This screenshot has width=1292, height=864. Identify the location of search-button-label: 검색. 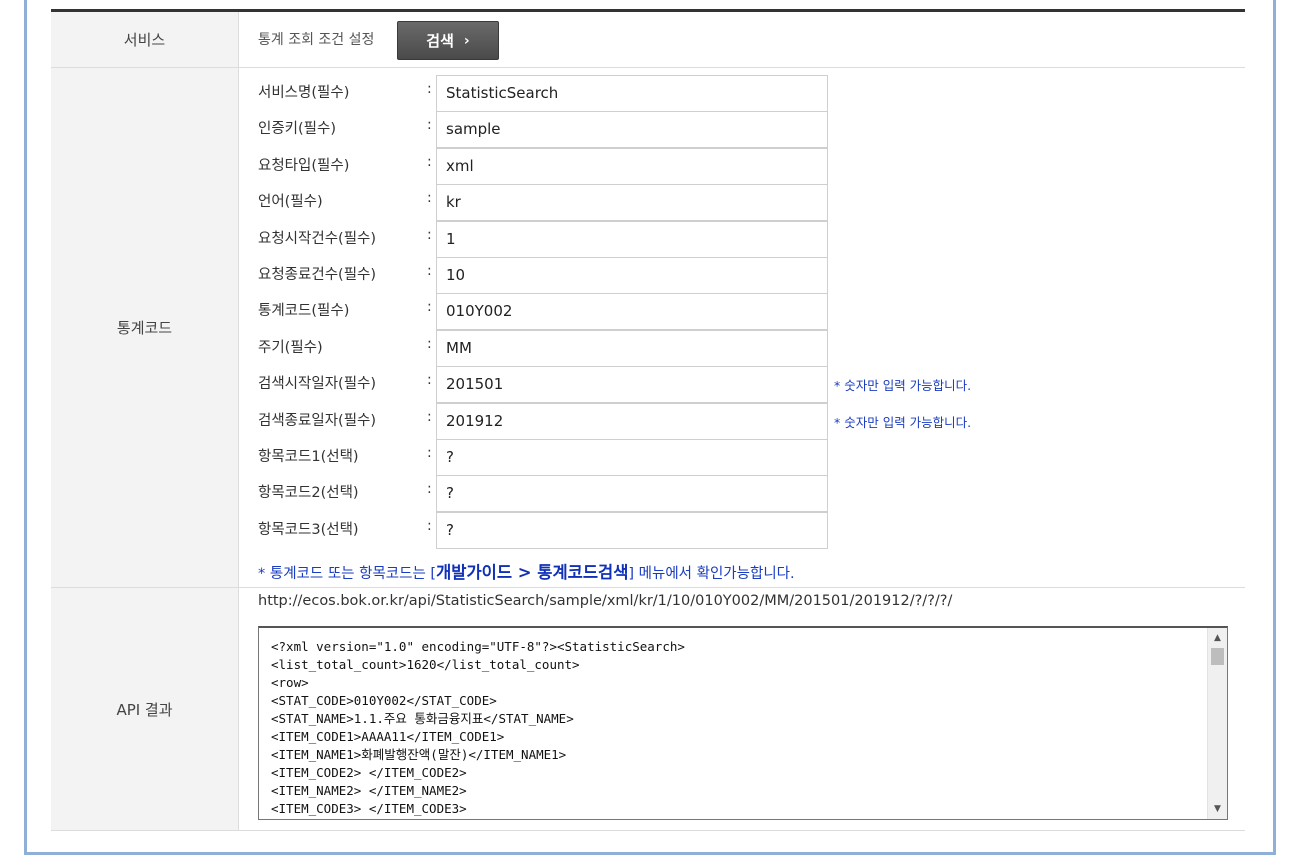
(440, 41).